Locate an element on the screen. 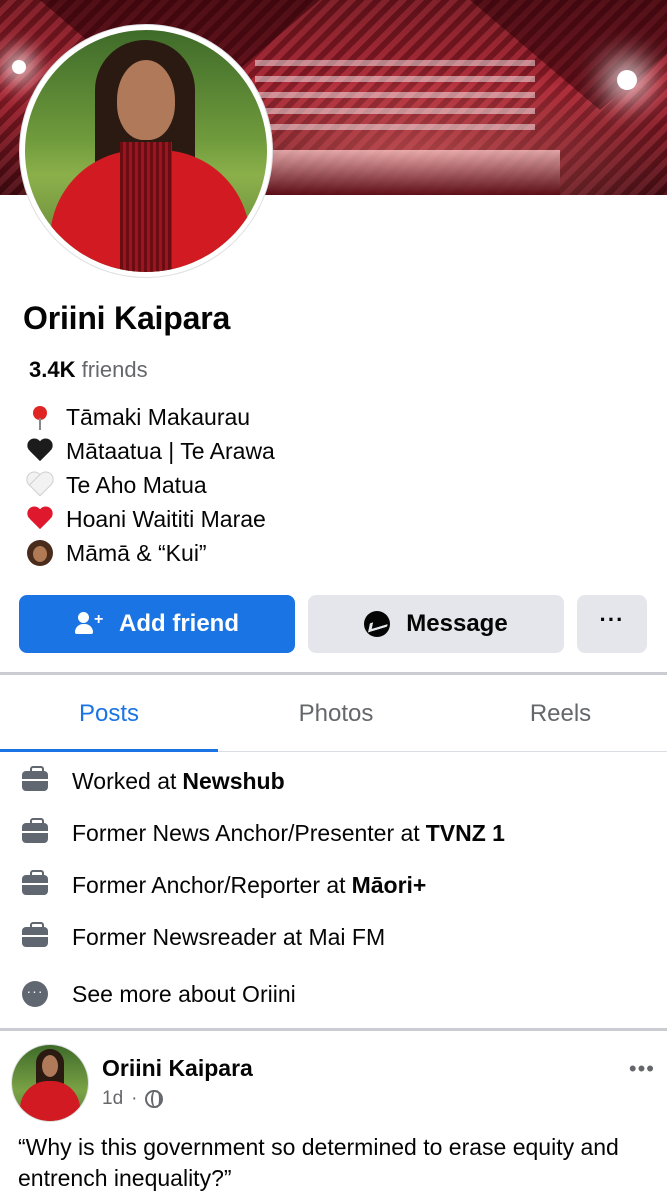 This screenshot has width=667, height=1200. see-more-about-link: ··· See more about Oriini is located at coordinates (333, 994).